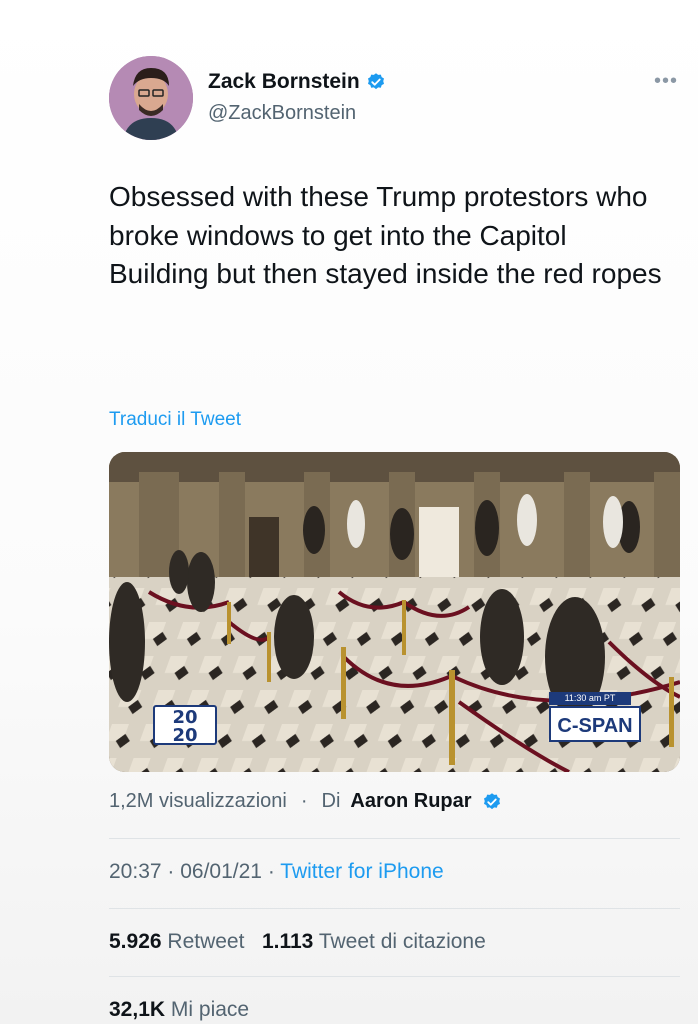 The width and height of the screenshot is (698, 1024). What do you see at coordinates (361, 871) in the screenshot?
I see `tweet-source-link: Twitter for iPhone` at bounding box center [361, 871].